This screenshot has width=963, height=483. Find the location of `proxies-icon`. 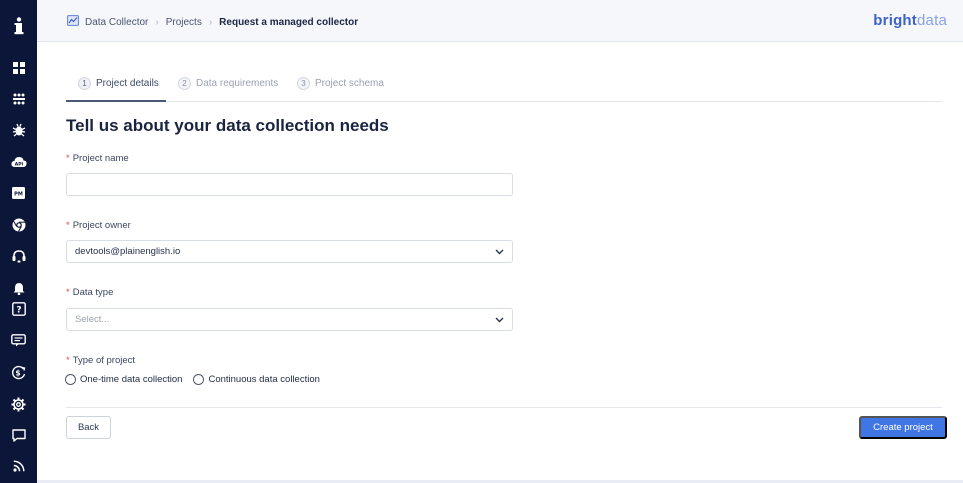

proxies-icon is located at coordinates (18, 99).